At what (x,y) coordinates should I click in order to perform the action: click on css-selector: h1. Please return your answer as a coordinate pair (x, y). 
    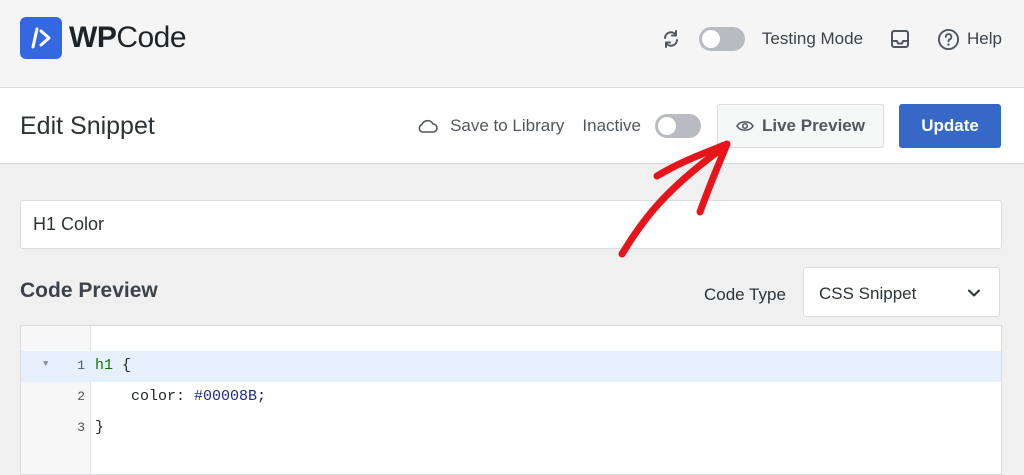
    Looking at the image, I should click on (104, 365).